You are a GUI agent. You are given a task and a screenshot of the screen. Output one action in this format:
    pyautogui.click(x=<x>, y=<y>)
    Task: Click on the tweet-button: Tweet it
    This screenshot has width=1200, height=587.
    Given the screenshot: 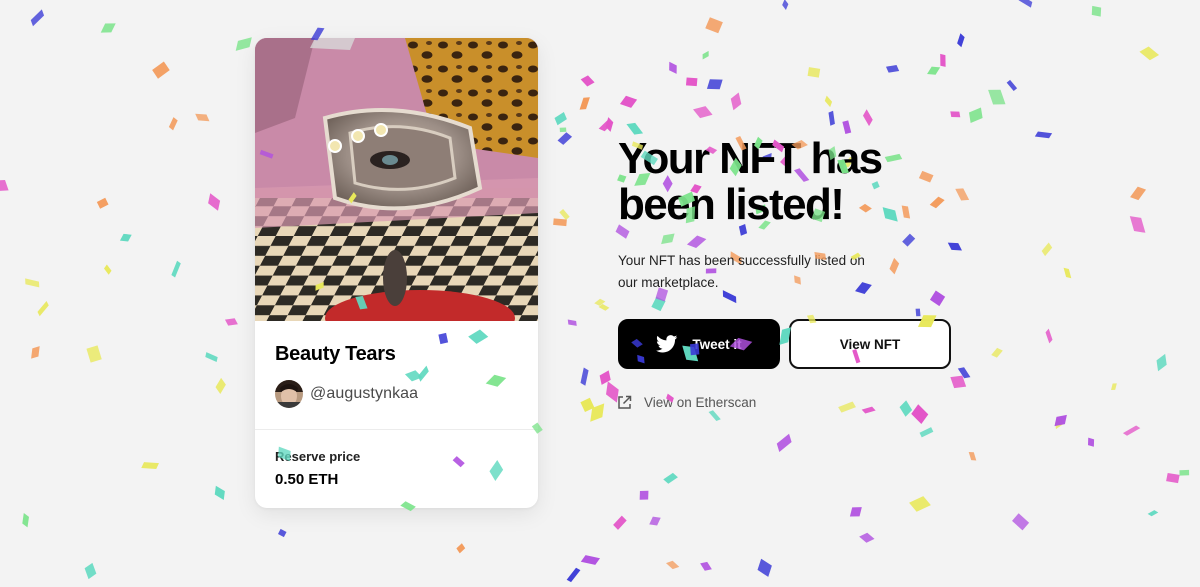 What is the action you would take?
    pyautogui.click(x=699, y=344)
    